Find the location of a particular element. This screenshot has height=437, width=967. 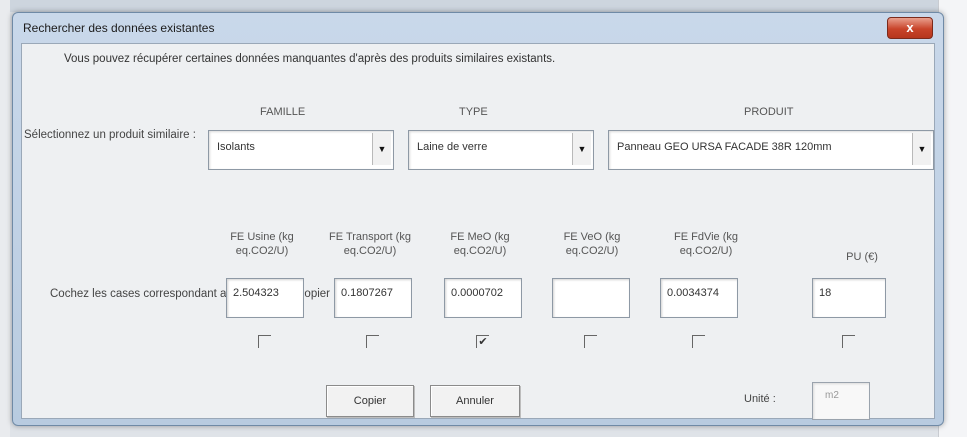

fe-usine-checkbox is located at coordinates (264, 341).